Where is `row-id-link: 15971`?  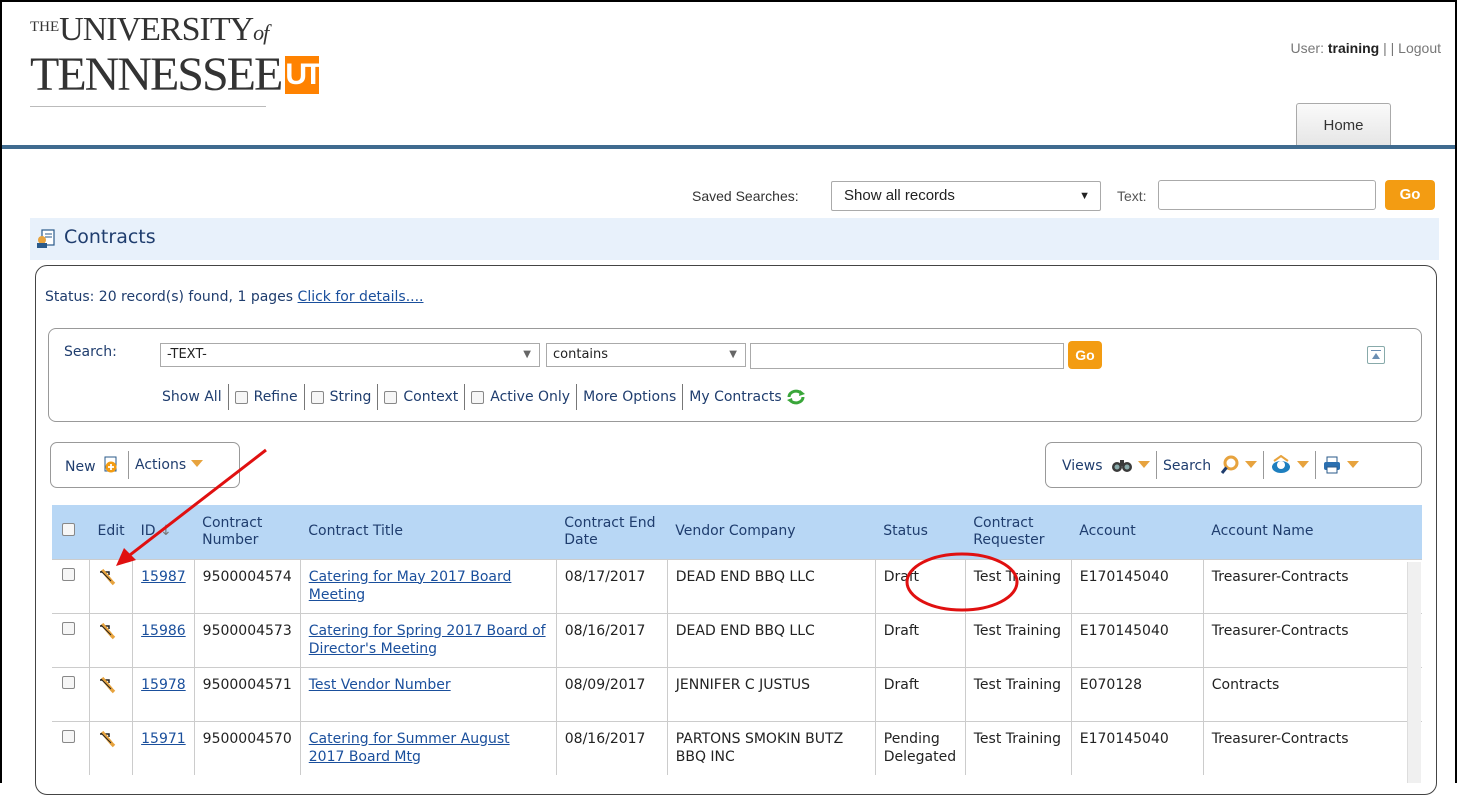 row-id-link: 15971 is located at coordinates (163, 739).